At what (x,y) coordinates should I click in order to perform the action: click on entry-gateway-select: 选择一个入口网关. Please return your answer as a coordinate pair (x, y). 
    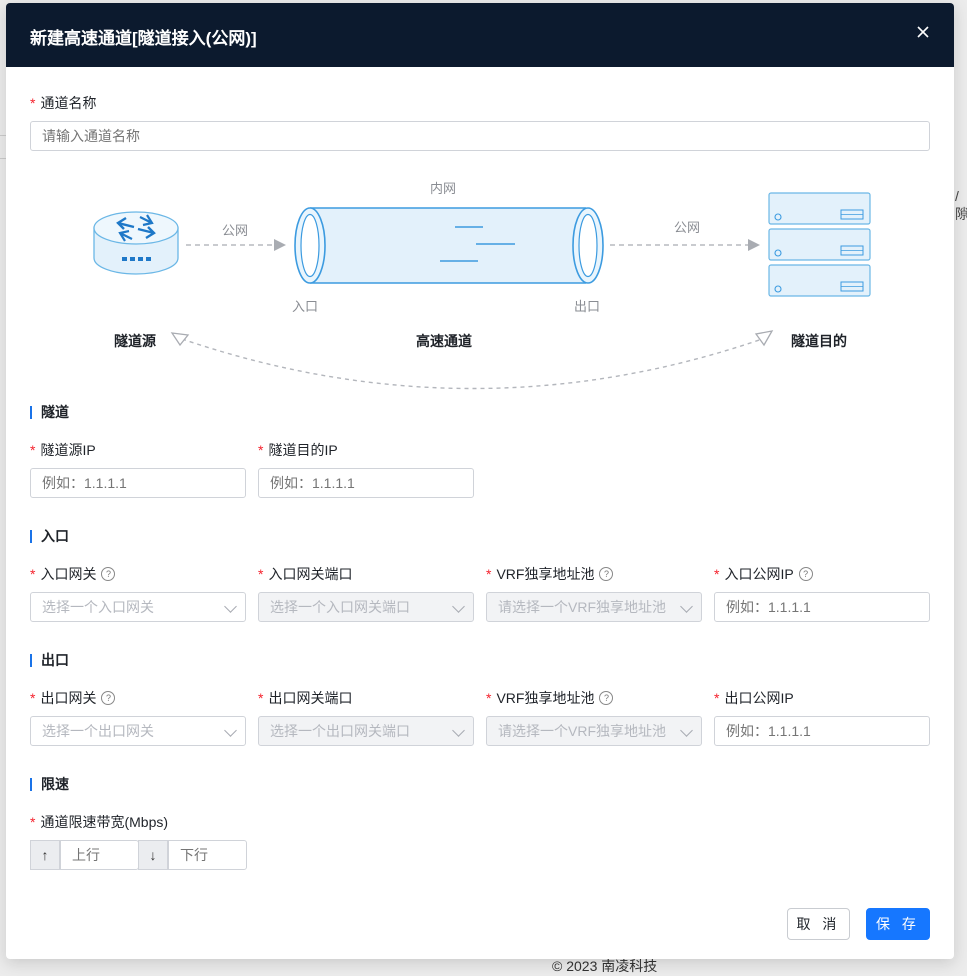
    Looking at the image, I should click on (138, 607).